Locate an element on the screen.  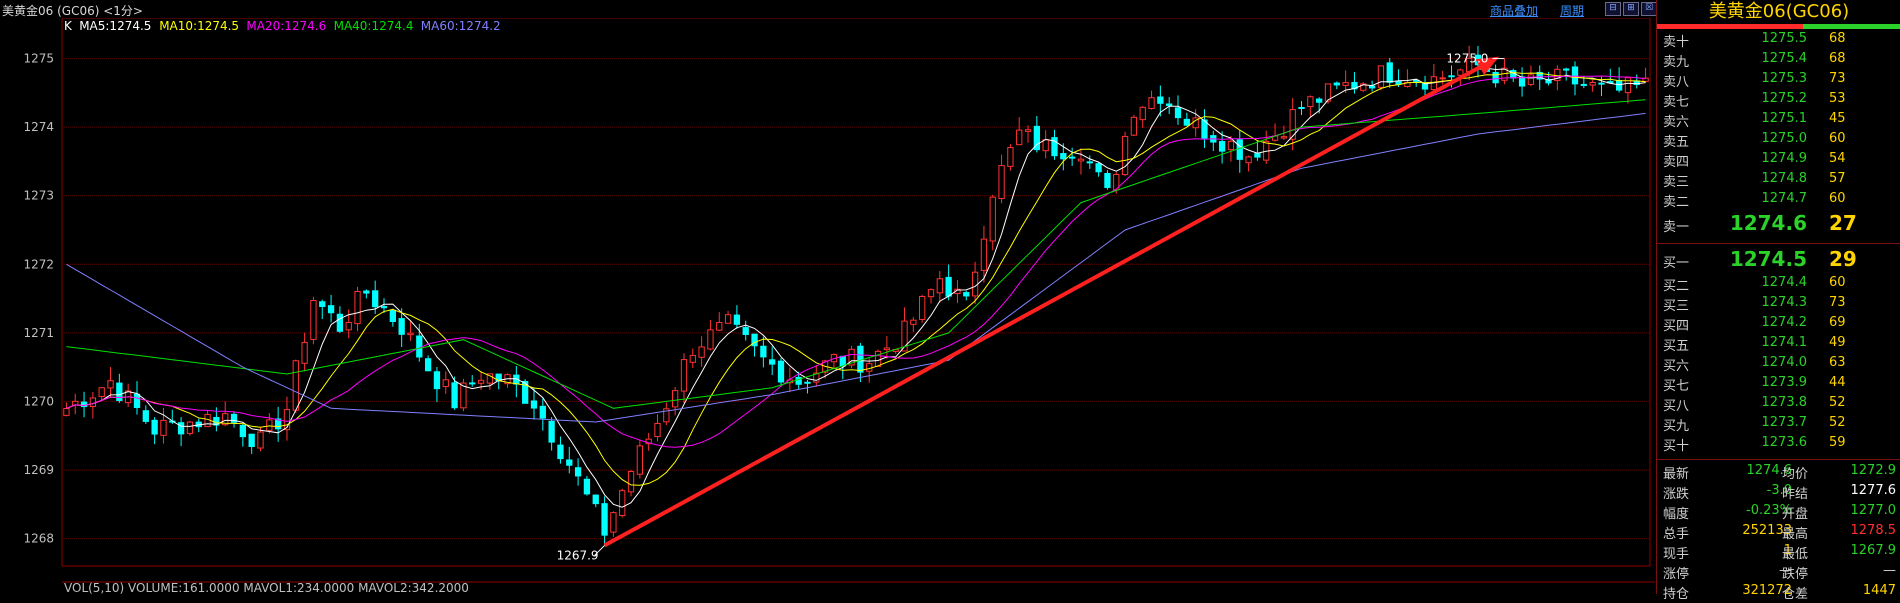
order-book-row: 买二 1274.4 60 is located at coordinates (1778, 285).